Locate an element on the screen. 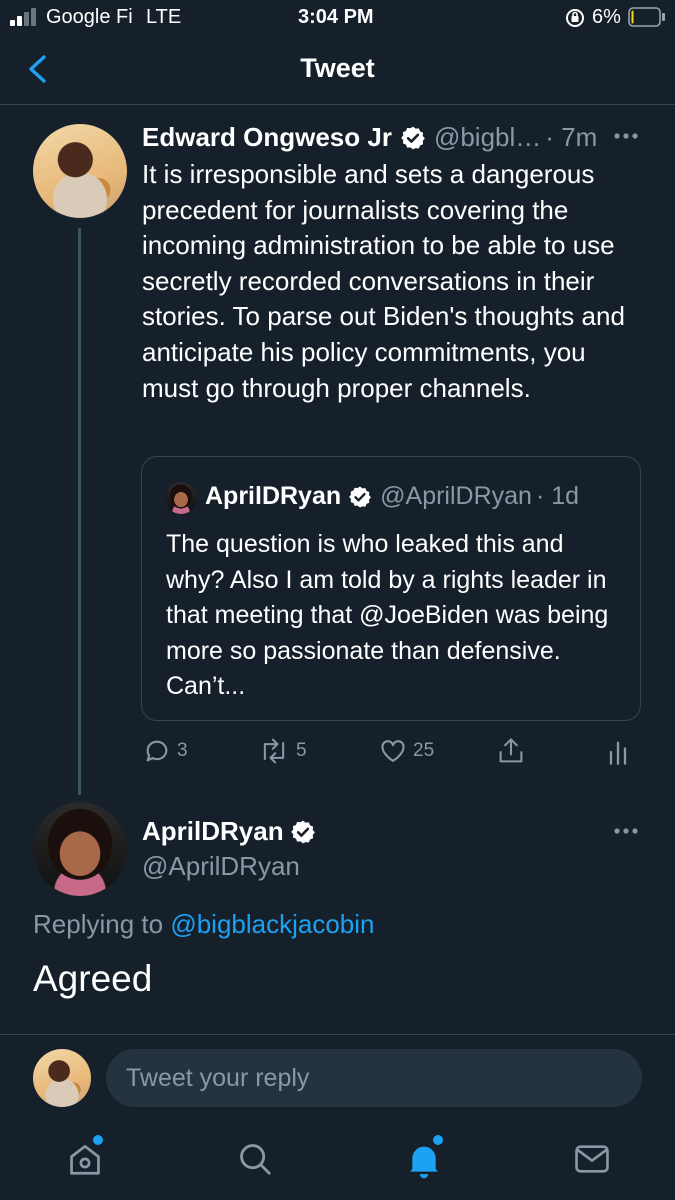 The width and height of the screenshot is (675, 1200). reply-input: Tweet your reply is located at coordinates (374, 1078).